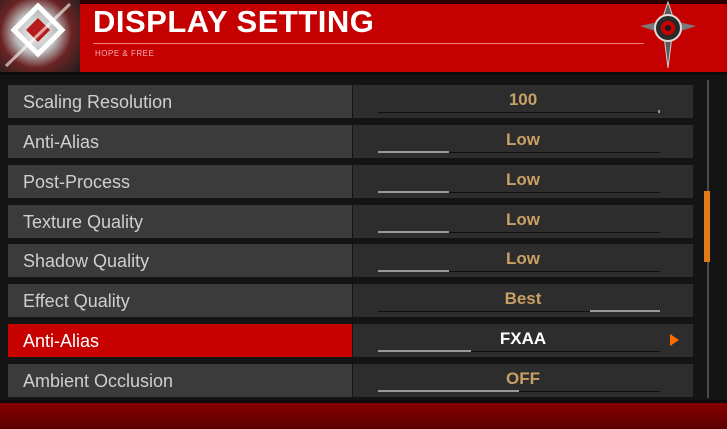 The image size is (727, 429). What do you see at coordinates (77, 182) in the screenshot?
I see `setting-label: Post-Process` at bounding box center [77, 182].